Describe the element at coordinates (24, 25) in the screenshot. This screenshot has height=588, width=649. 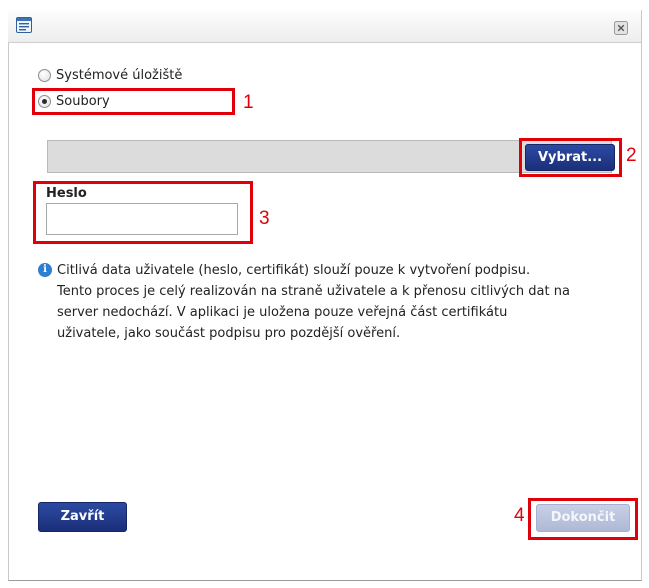
I see `document-window-icon` at that location.